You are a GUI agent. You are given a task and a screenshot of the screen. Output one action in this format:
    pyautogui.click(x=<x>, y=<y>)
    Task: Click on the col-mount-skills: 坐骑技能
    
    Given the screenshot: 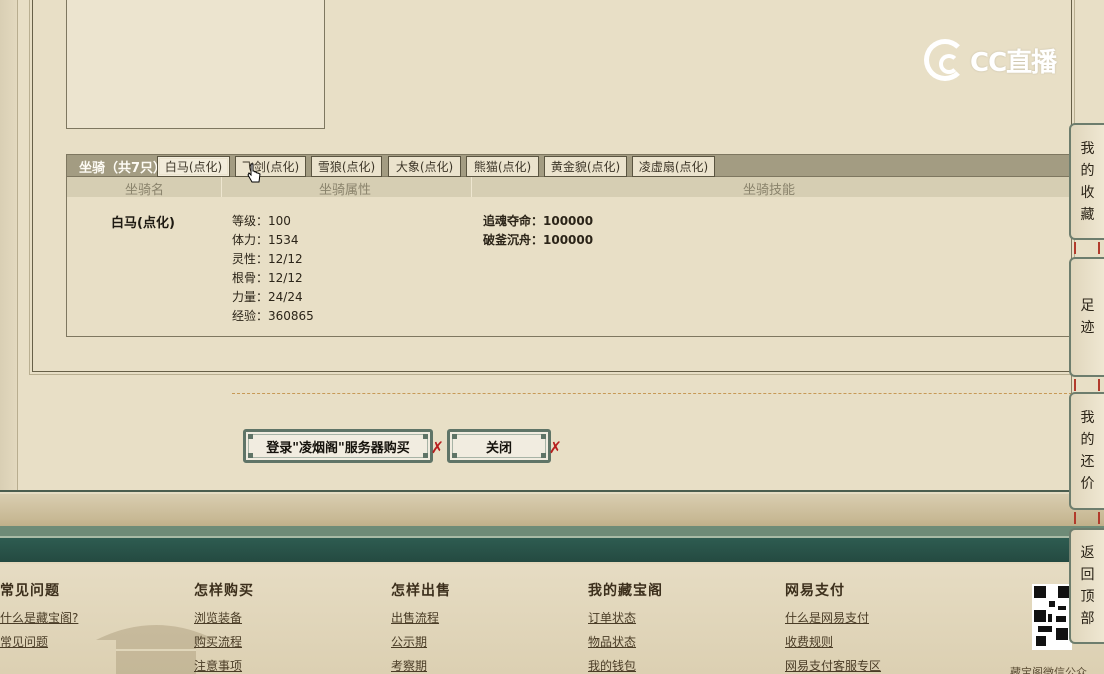 What is the action you would take?
    pyautogui.click(x=769, y=190)
    